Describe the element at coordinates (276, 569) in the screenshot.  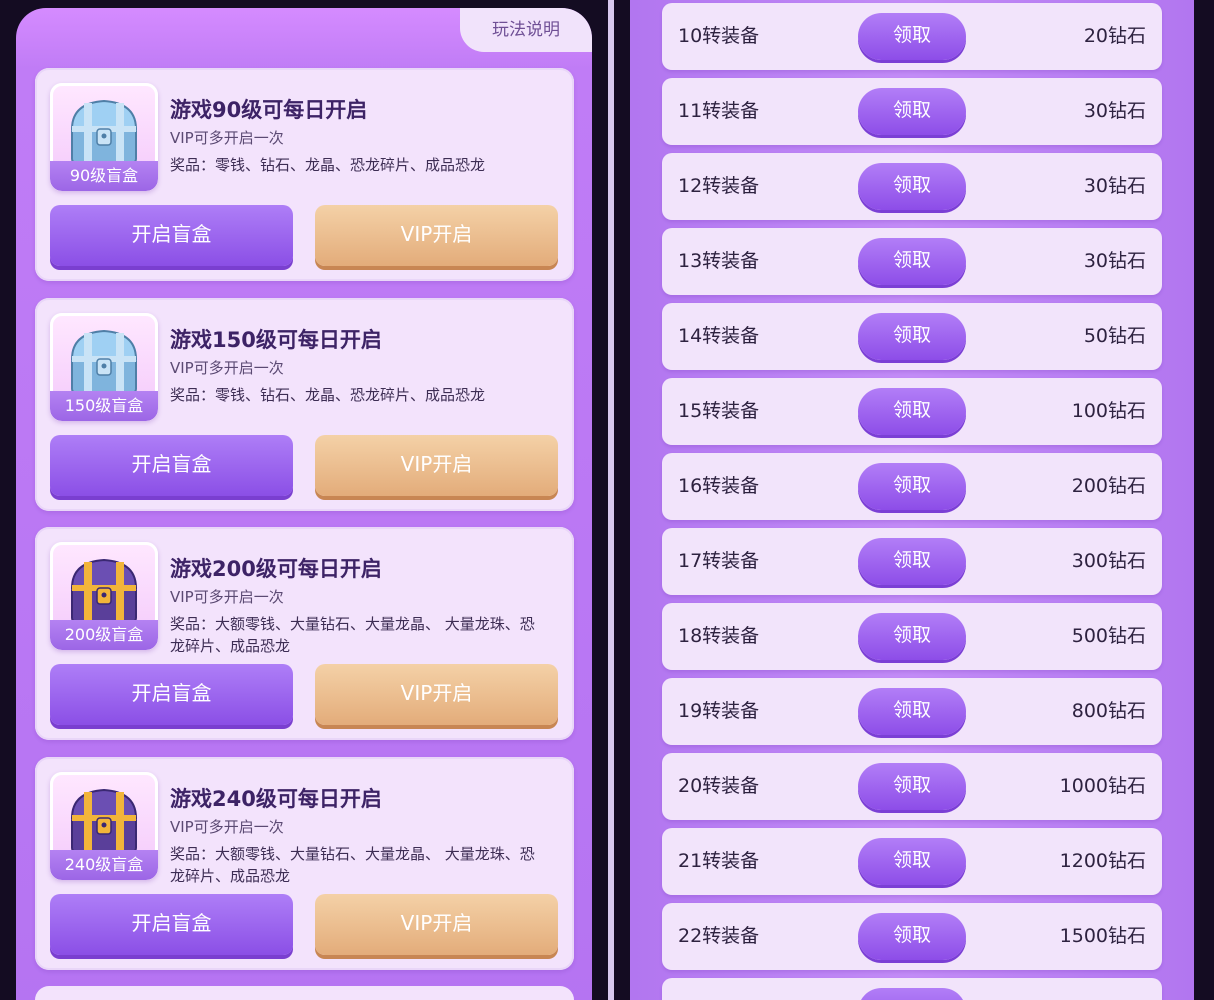
I see `card-title: 游戏200级可每日开启` at that location.